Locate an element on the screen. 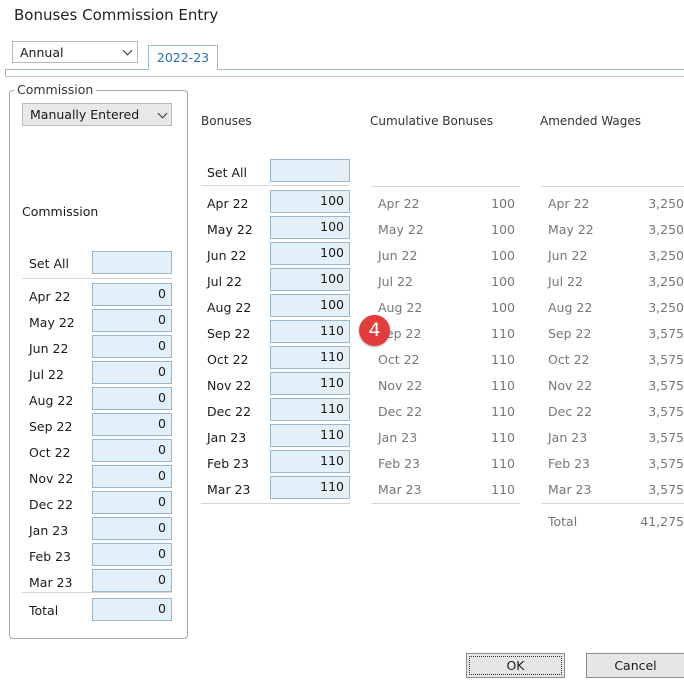  amended-month-label: Jan 23 is located at coordinates (568, 437).